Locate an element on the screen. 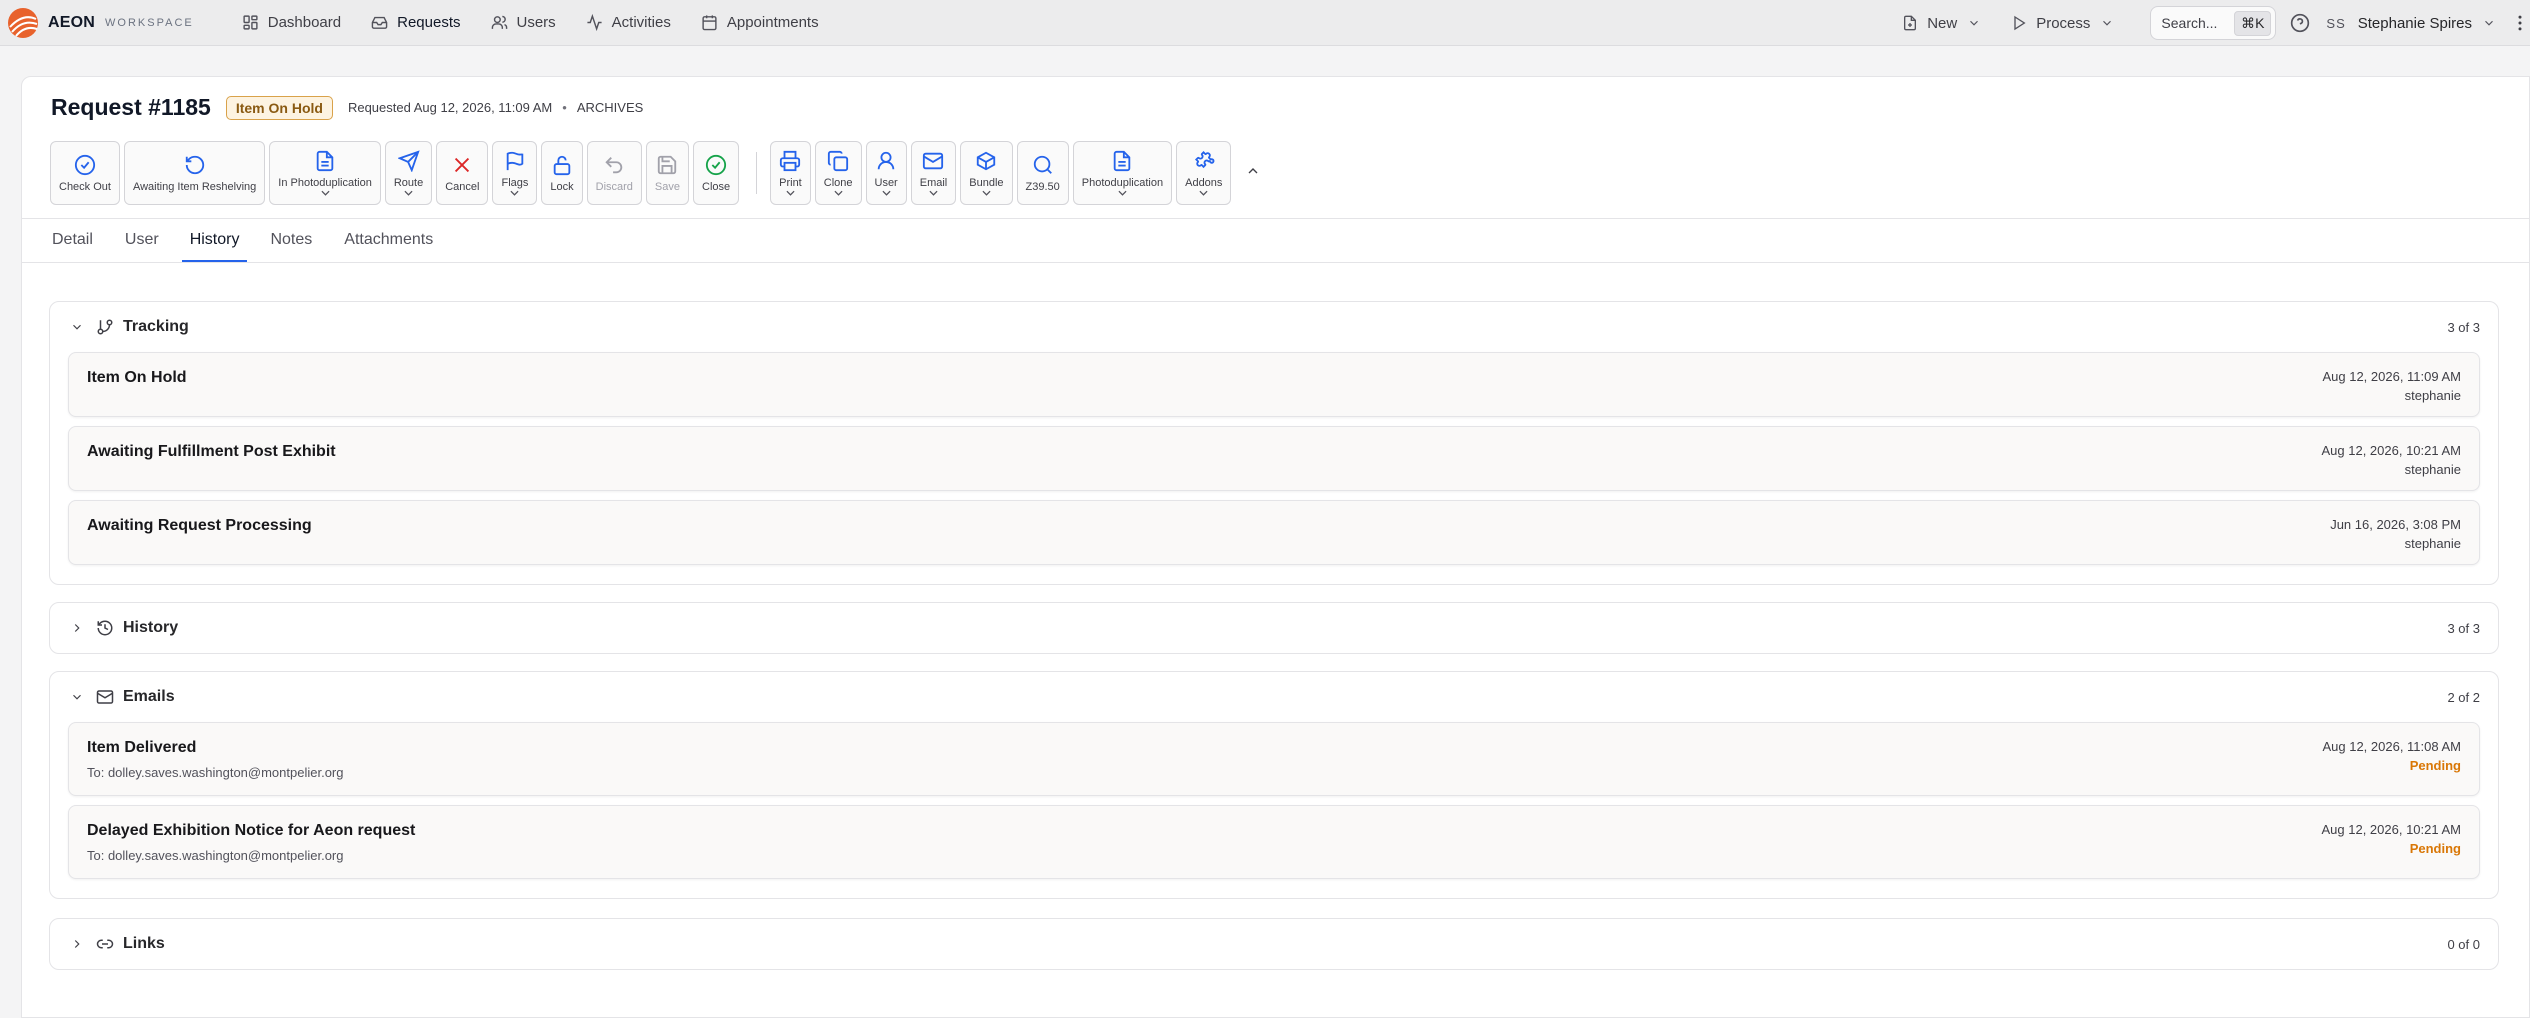 Image resolution: width=2530 pixels, height=1018 pixels. email-subject: Item Delivered is located at coordinates (142, 747).